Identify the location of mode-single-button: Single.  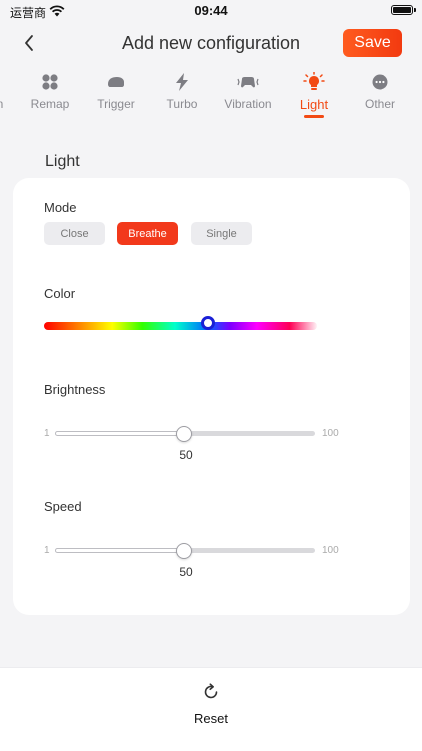
(221, 233).